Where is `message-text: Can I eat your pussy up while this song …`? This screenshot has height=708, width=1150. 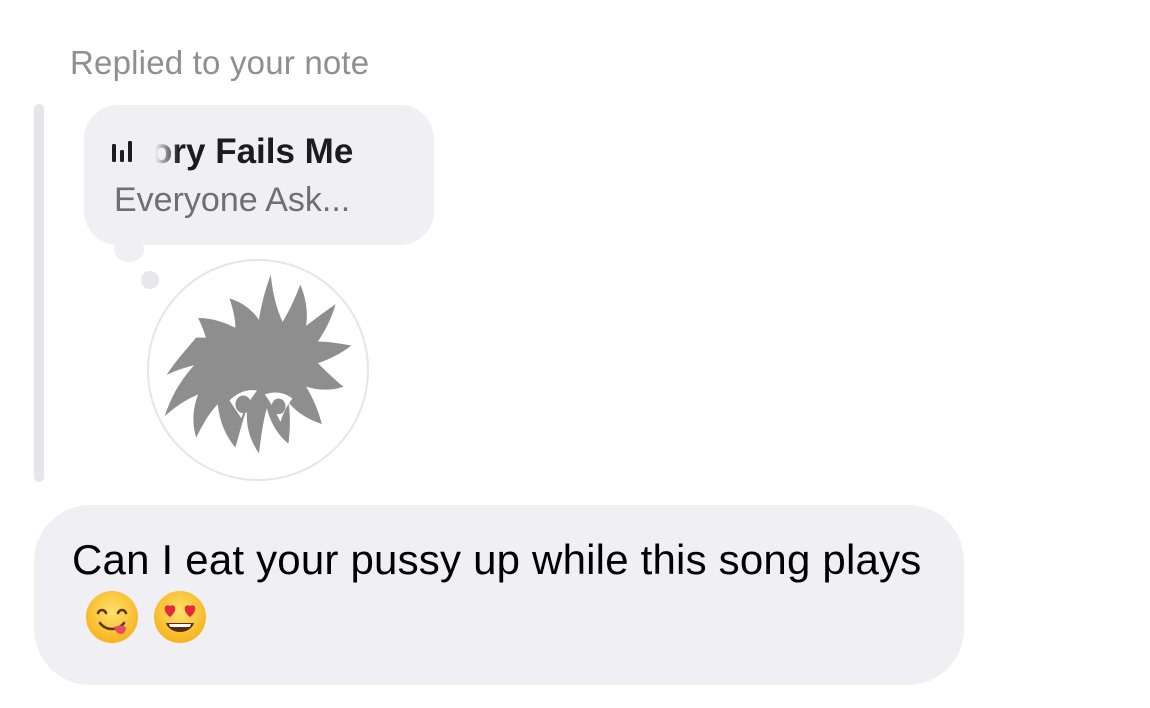 message-text: Can I eat your pussy up while this song … is located at coordinates (497, 559).